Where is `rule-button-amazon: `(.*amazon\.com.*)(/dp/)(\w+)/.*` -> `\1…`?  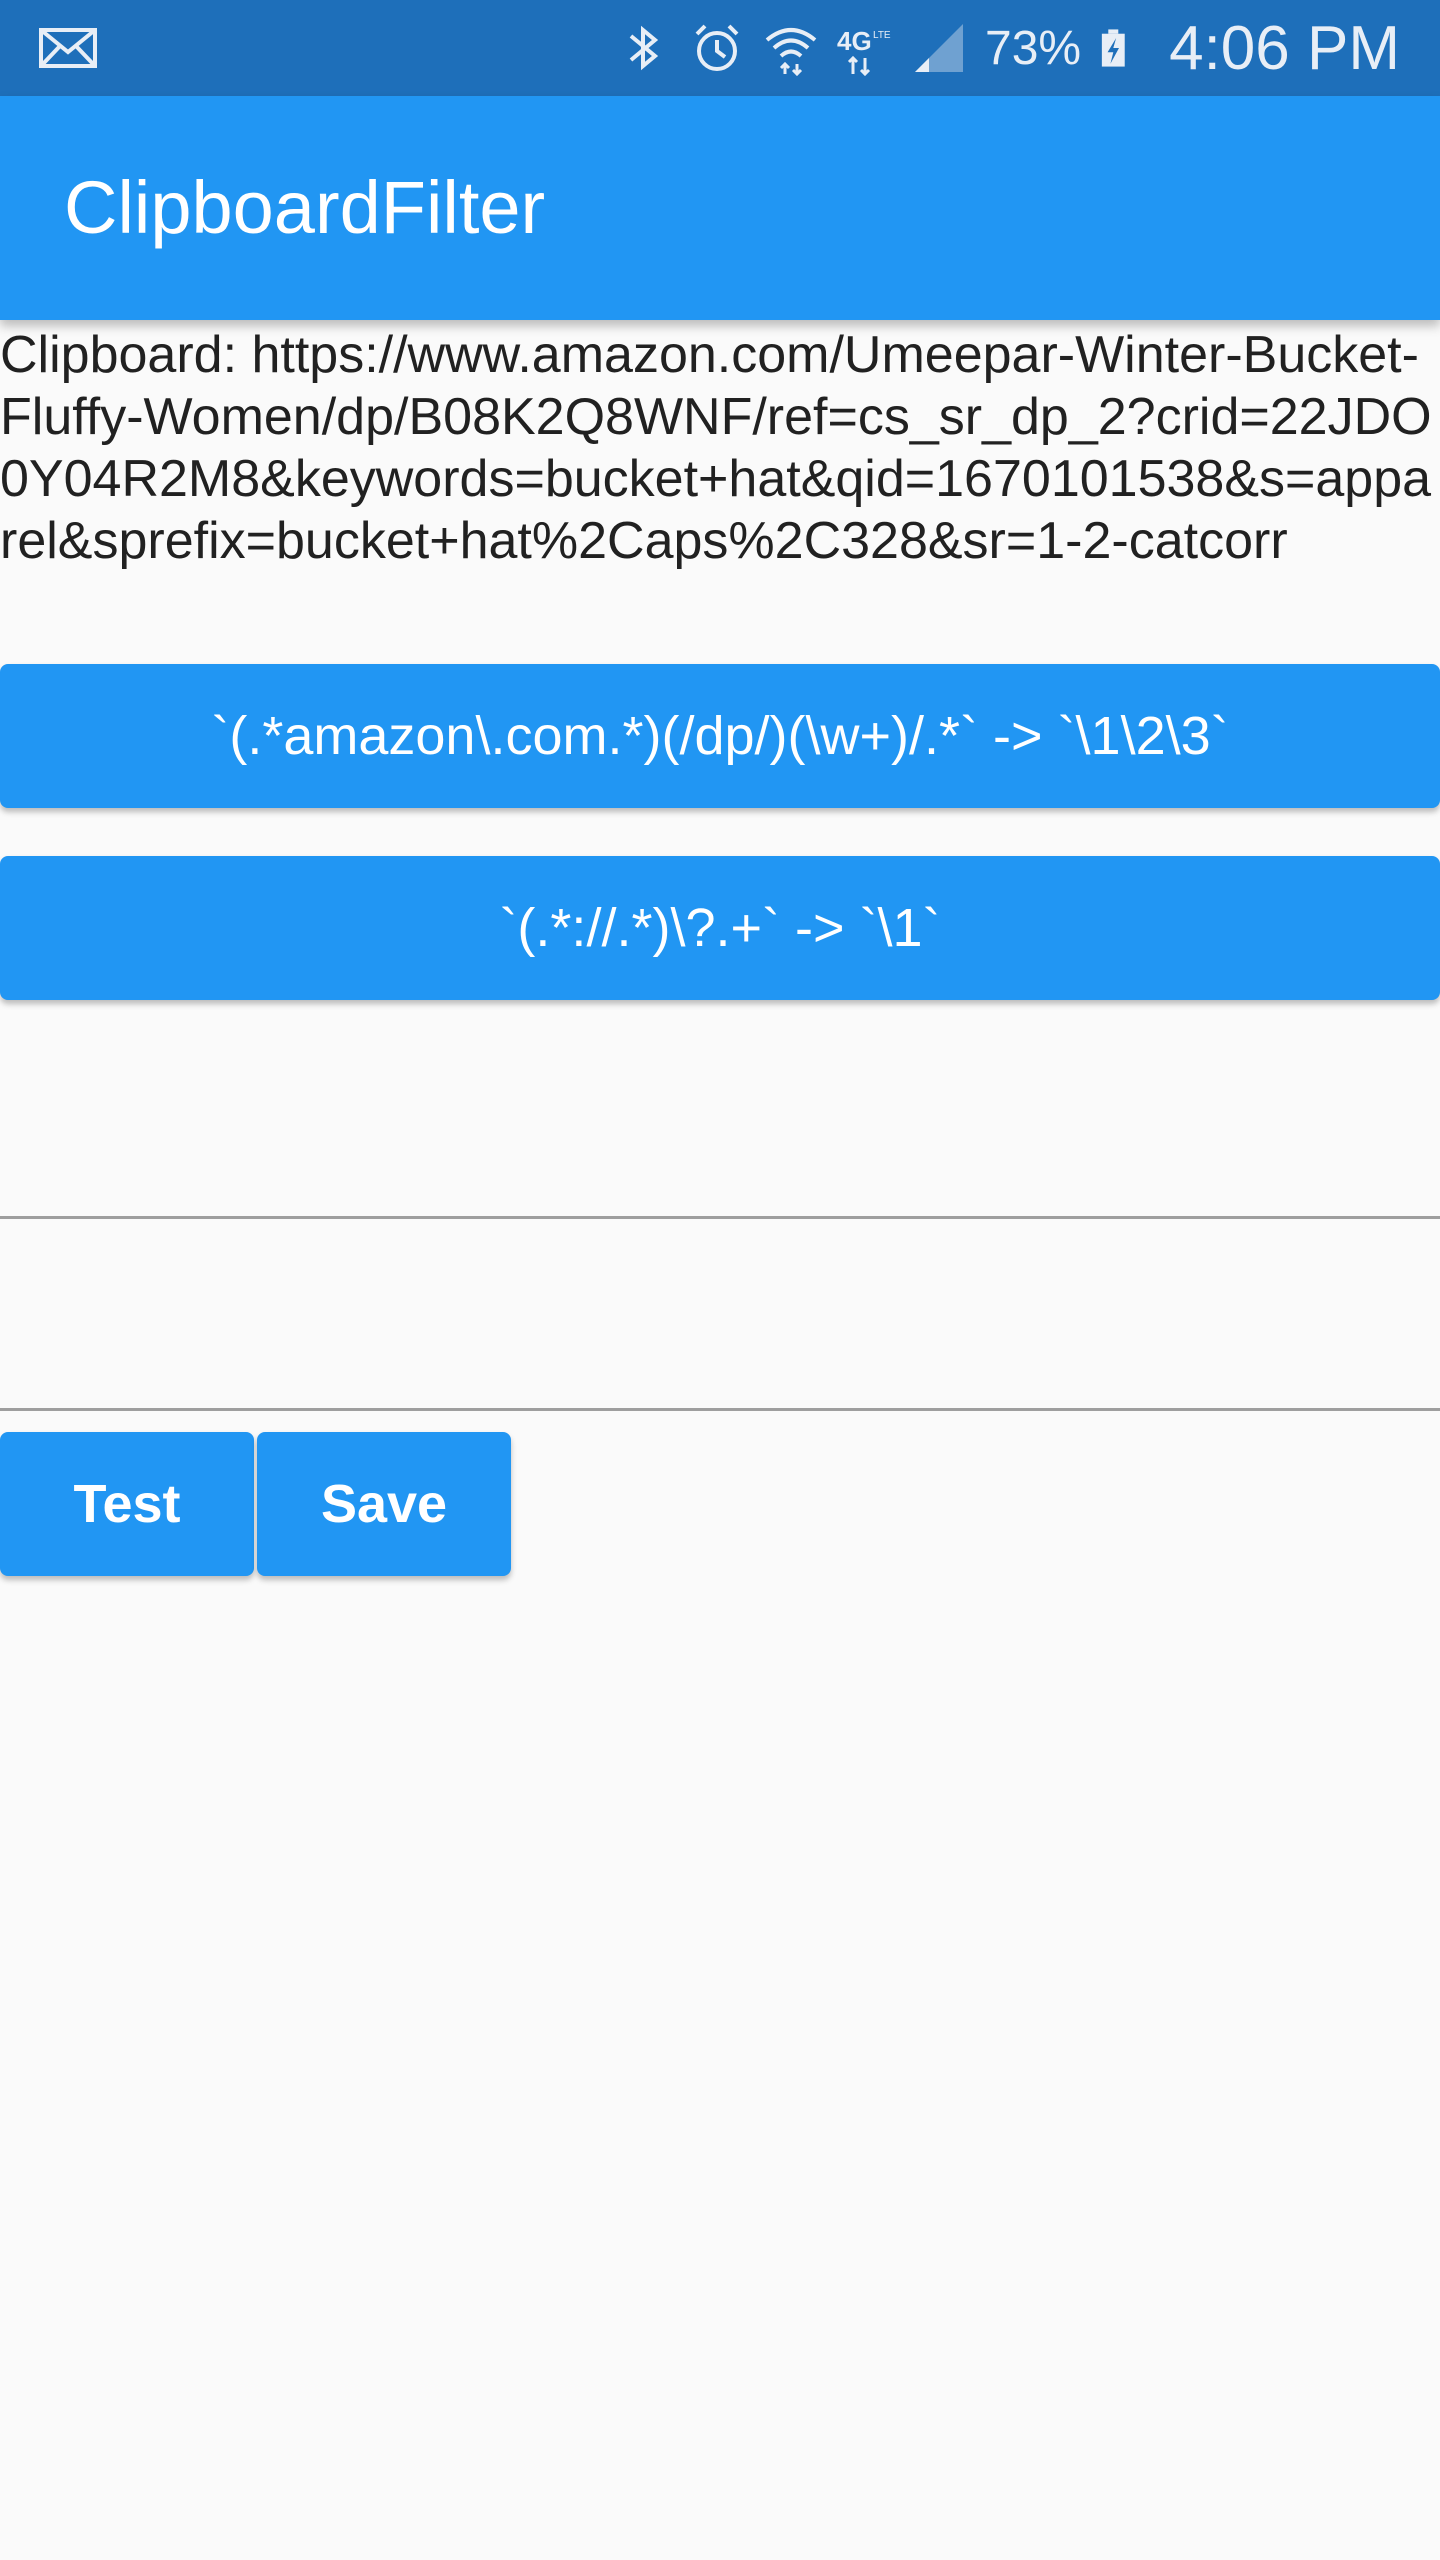
rule-button-amazon: `(.*amazon\.com.*)(/dp/)(\w+)/.*` -> `\1… is located at coordinates (720, 736).